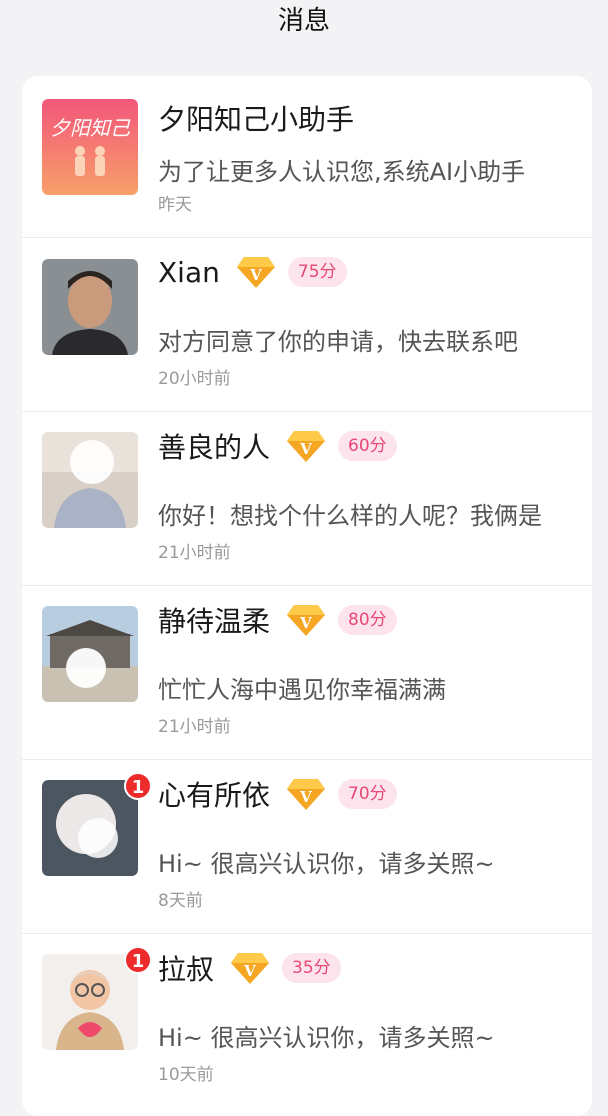 The height and width of the screenshot is (1116, 608). Describe the element at coordinates (302, 690) in the screenshot. I see `last-message: 忙忙人海中遇见你幸福满满` at that location.